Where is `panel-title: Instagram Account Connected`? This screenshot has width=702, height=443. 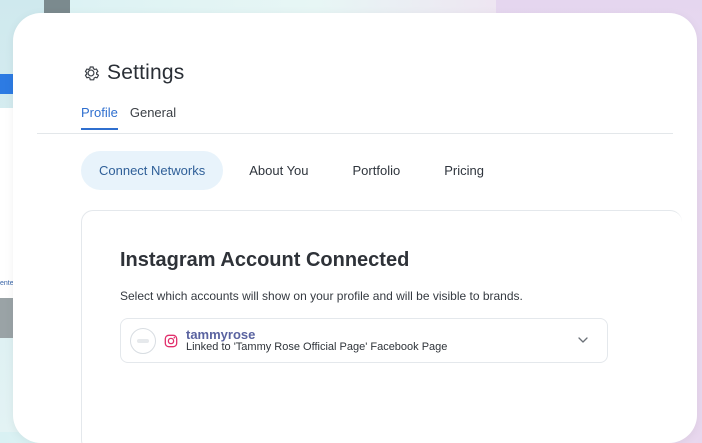
panel-title: Instagram Account Connected is located at coordinates (265, 260).